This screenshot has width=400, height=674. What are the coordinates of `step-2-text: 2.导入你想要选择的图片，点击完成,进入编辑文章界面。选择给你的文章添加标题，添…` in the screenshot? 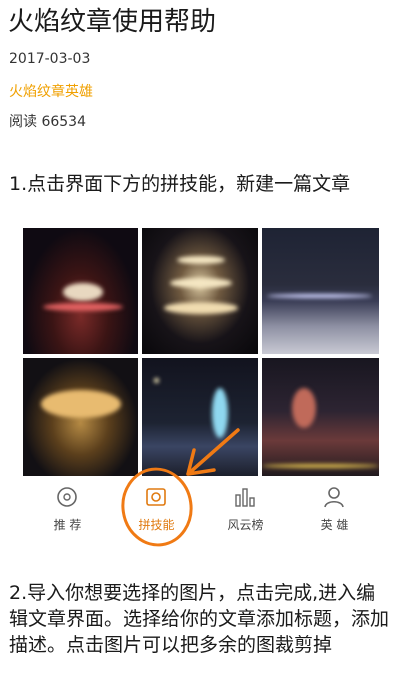 It's located at (199, 619).